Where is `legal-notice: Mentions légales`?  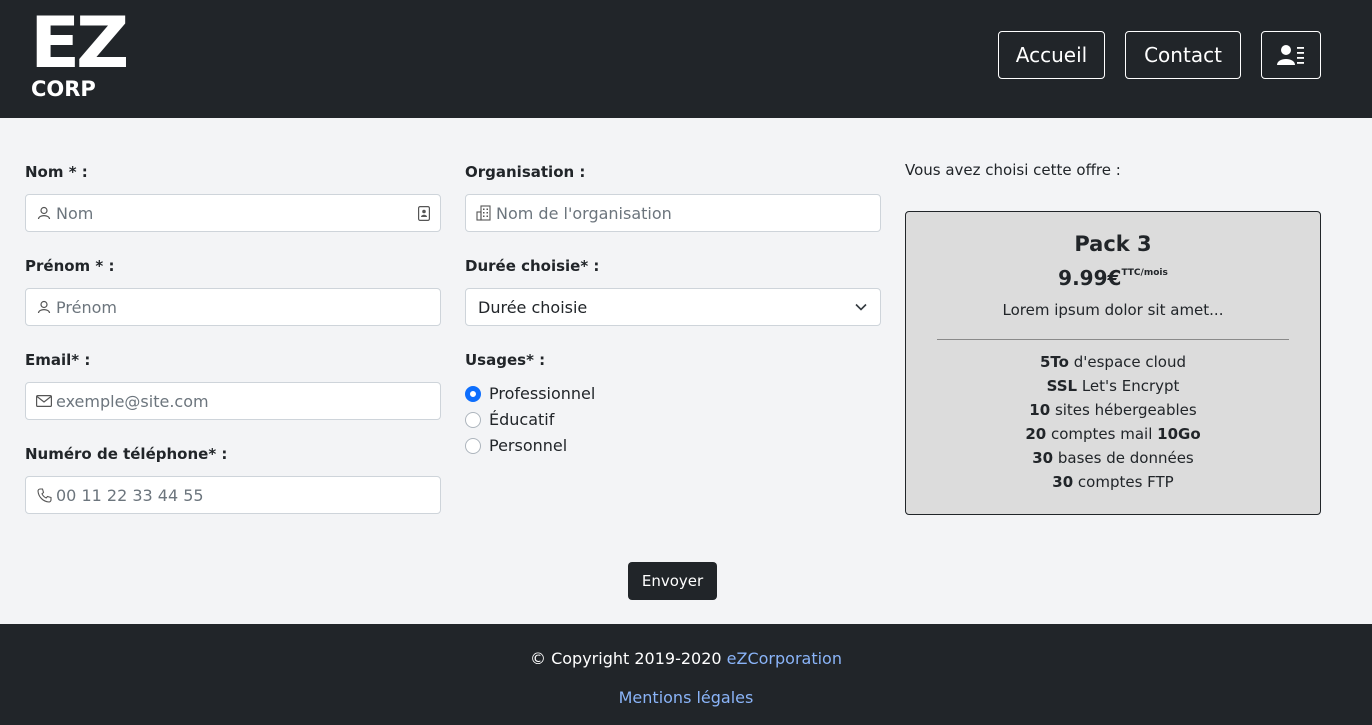
legal-notice: Mentions légales is located at coordinates (686, 697).